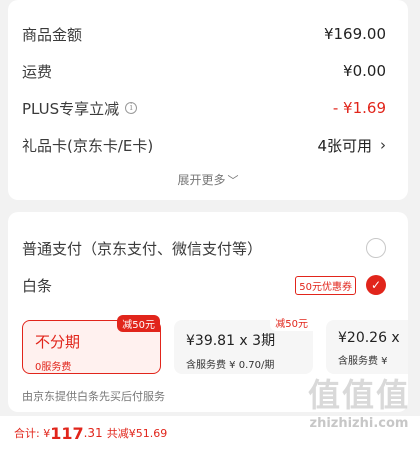 The height and width of the screenshot is (450, 420). Describe the element at coordinates (71, 108) in the screenshot. I see `plus-discount-label: PLUS专享立减` at that location.